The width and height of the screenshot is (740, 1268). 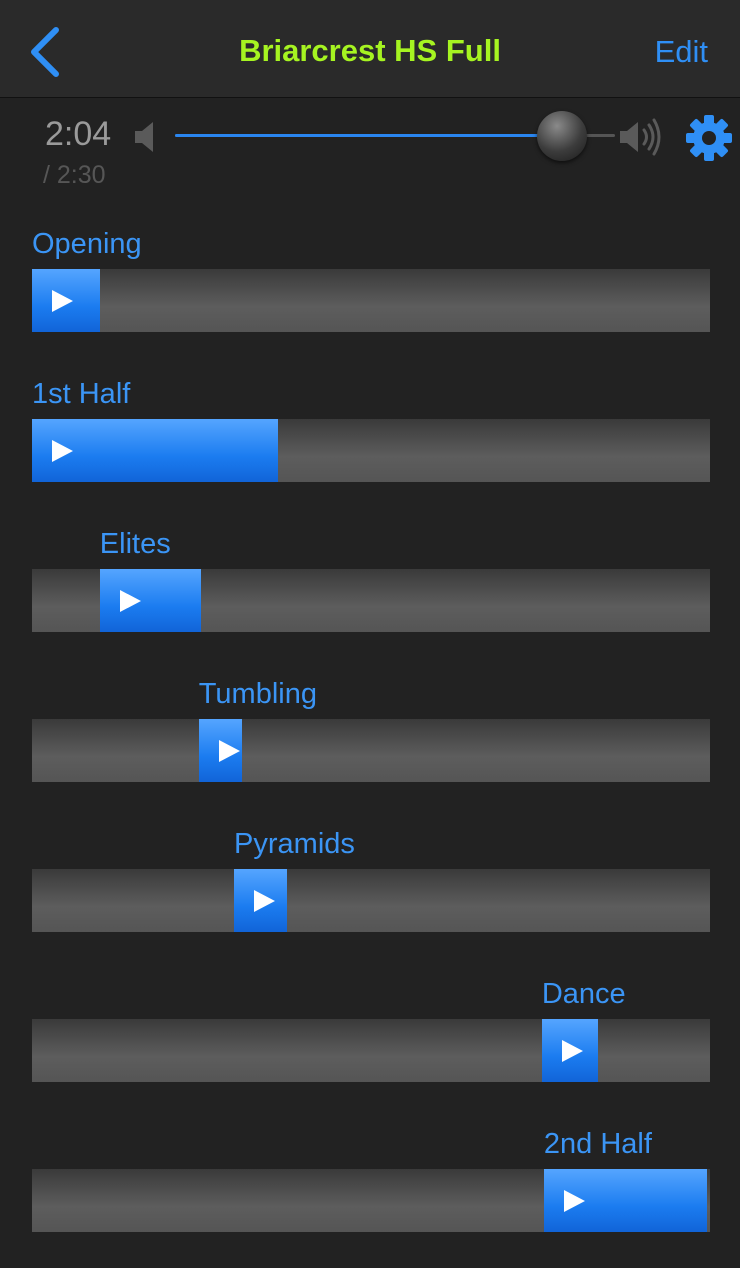 I want to click on section-row: 2nd Half, so click(x=370, y=1193).